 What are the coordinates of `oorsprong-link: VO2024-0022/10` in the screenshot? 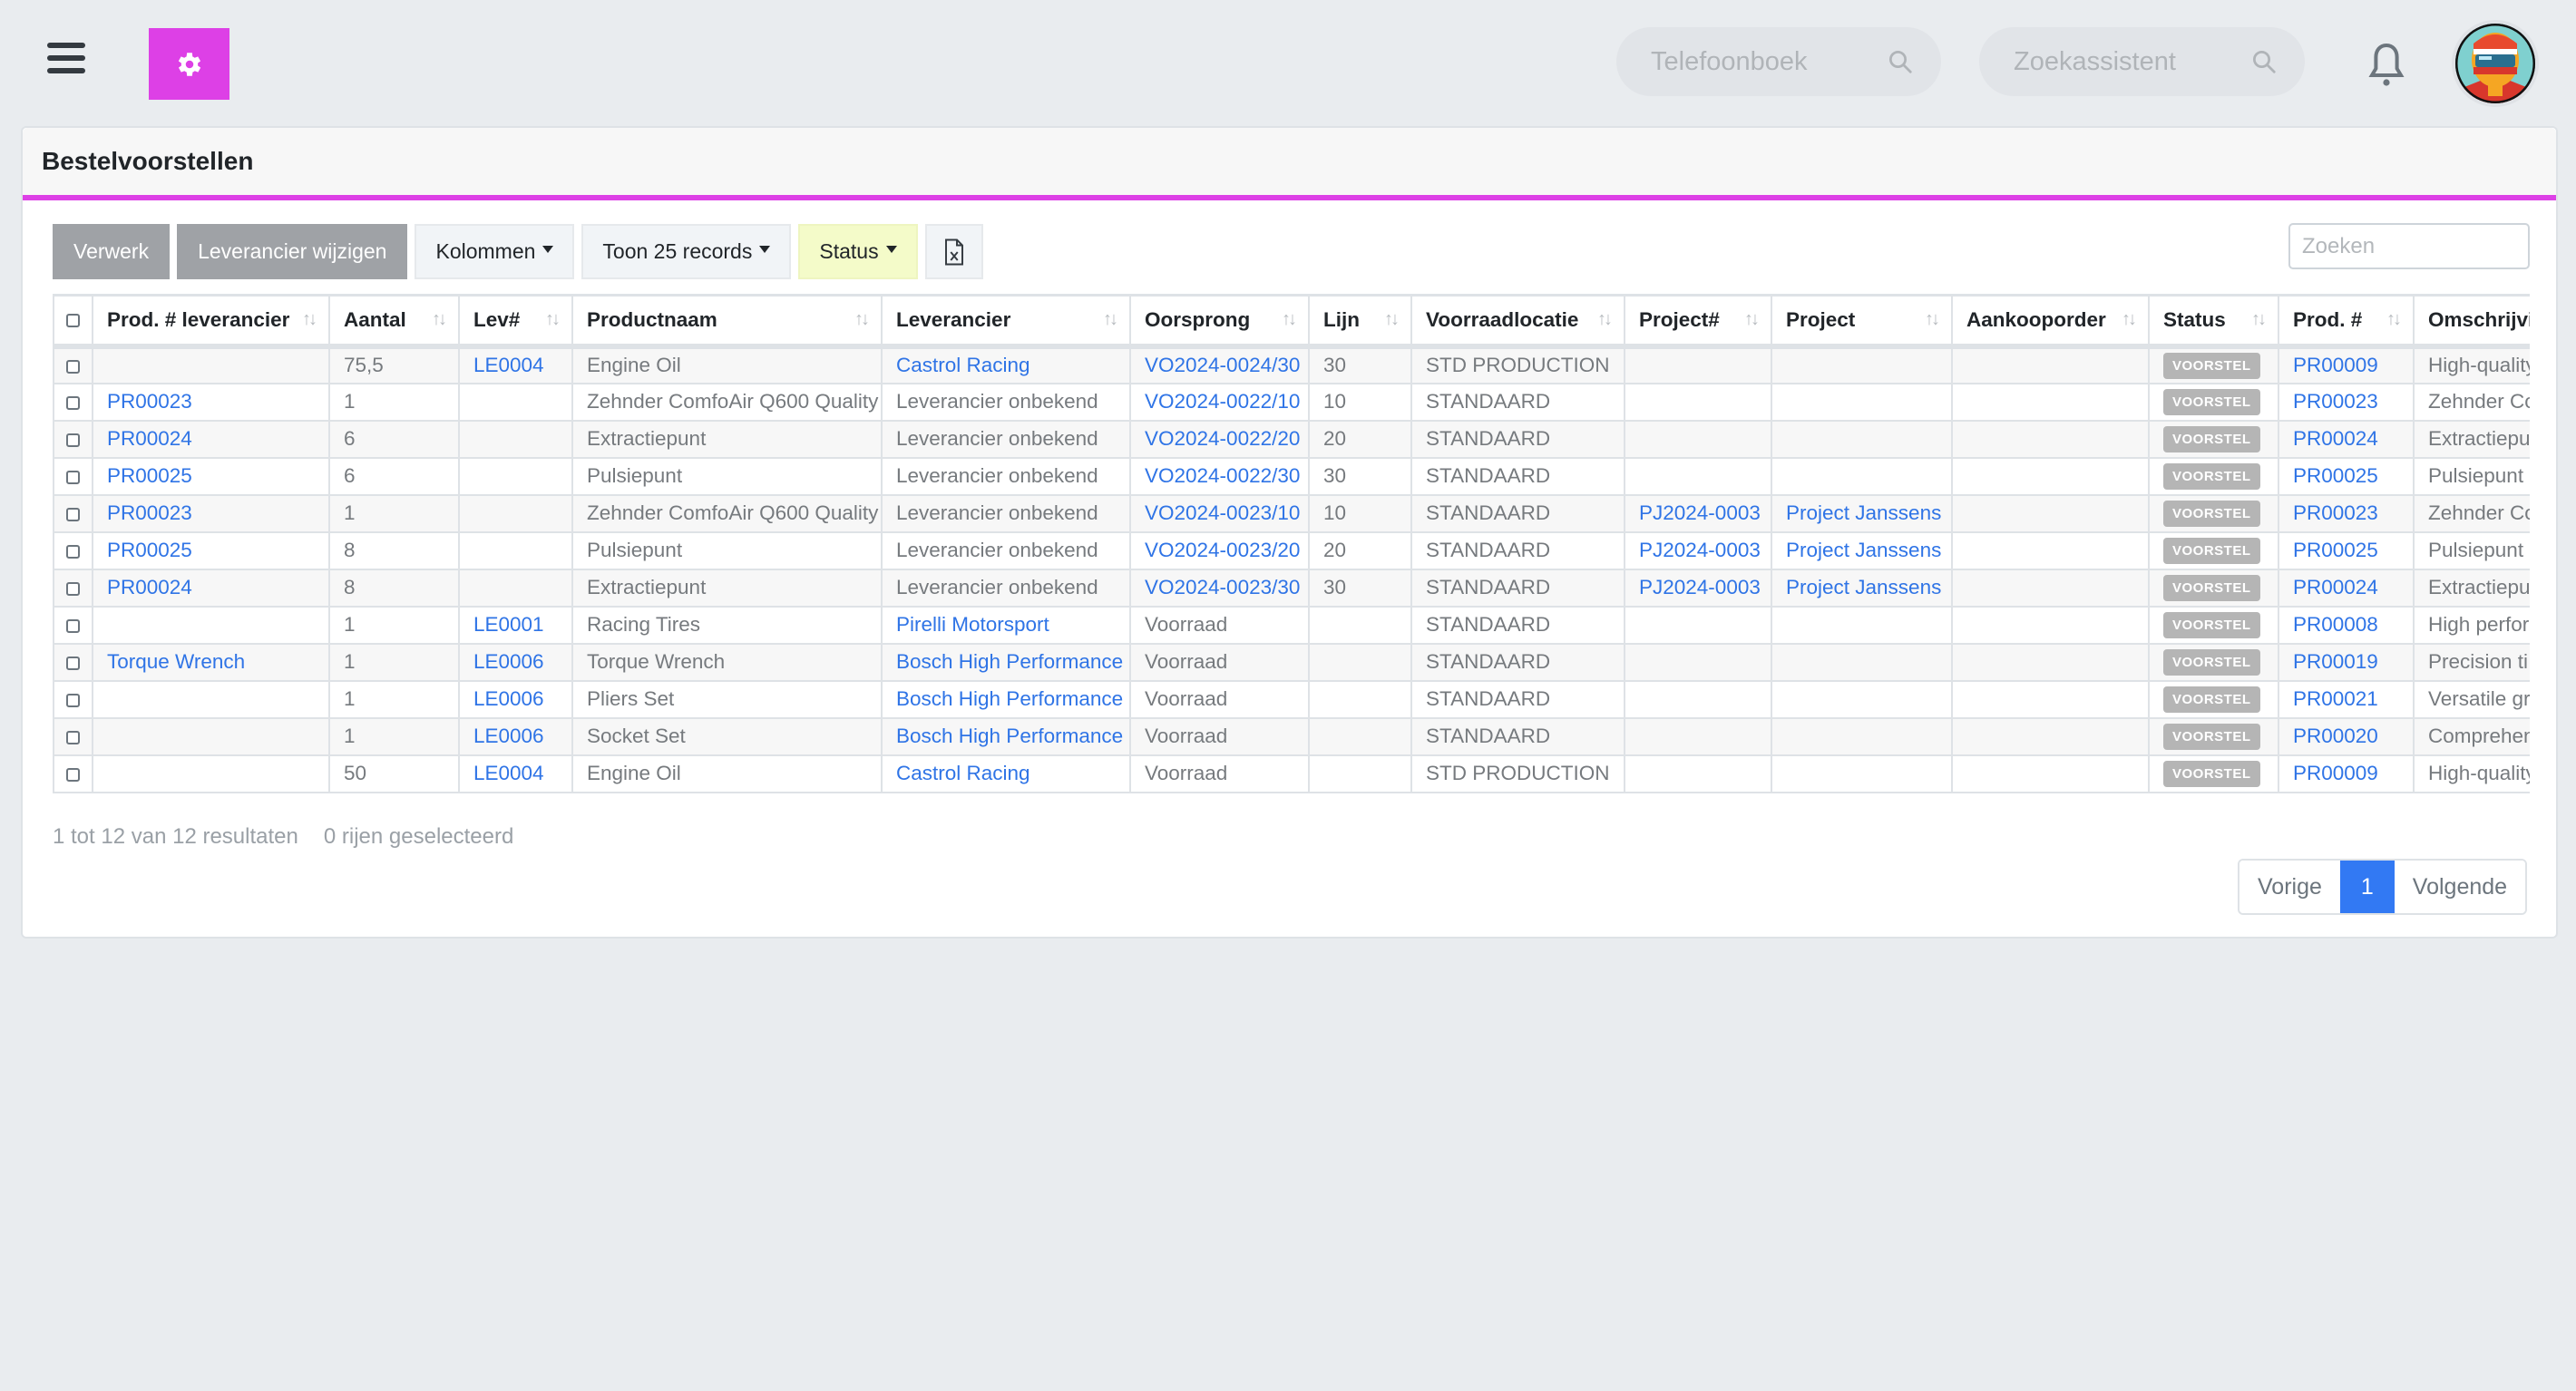 It's located at (1222, 401).